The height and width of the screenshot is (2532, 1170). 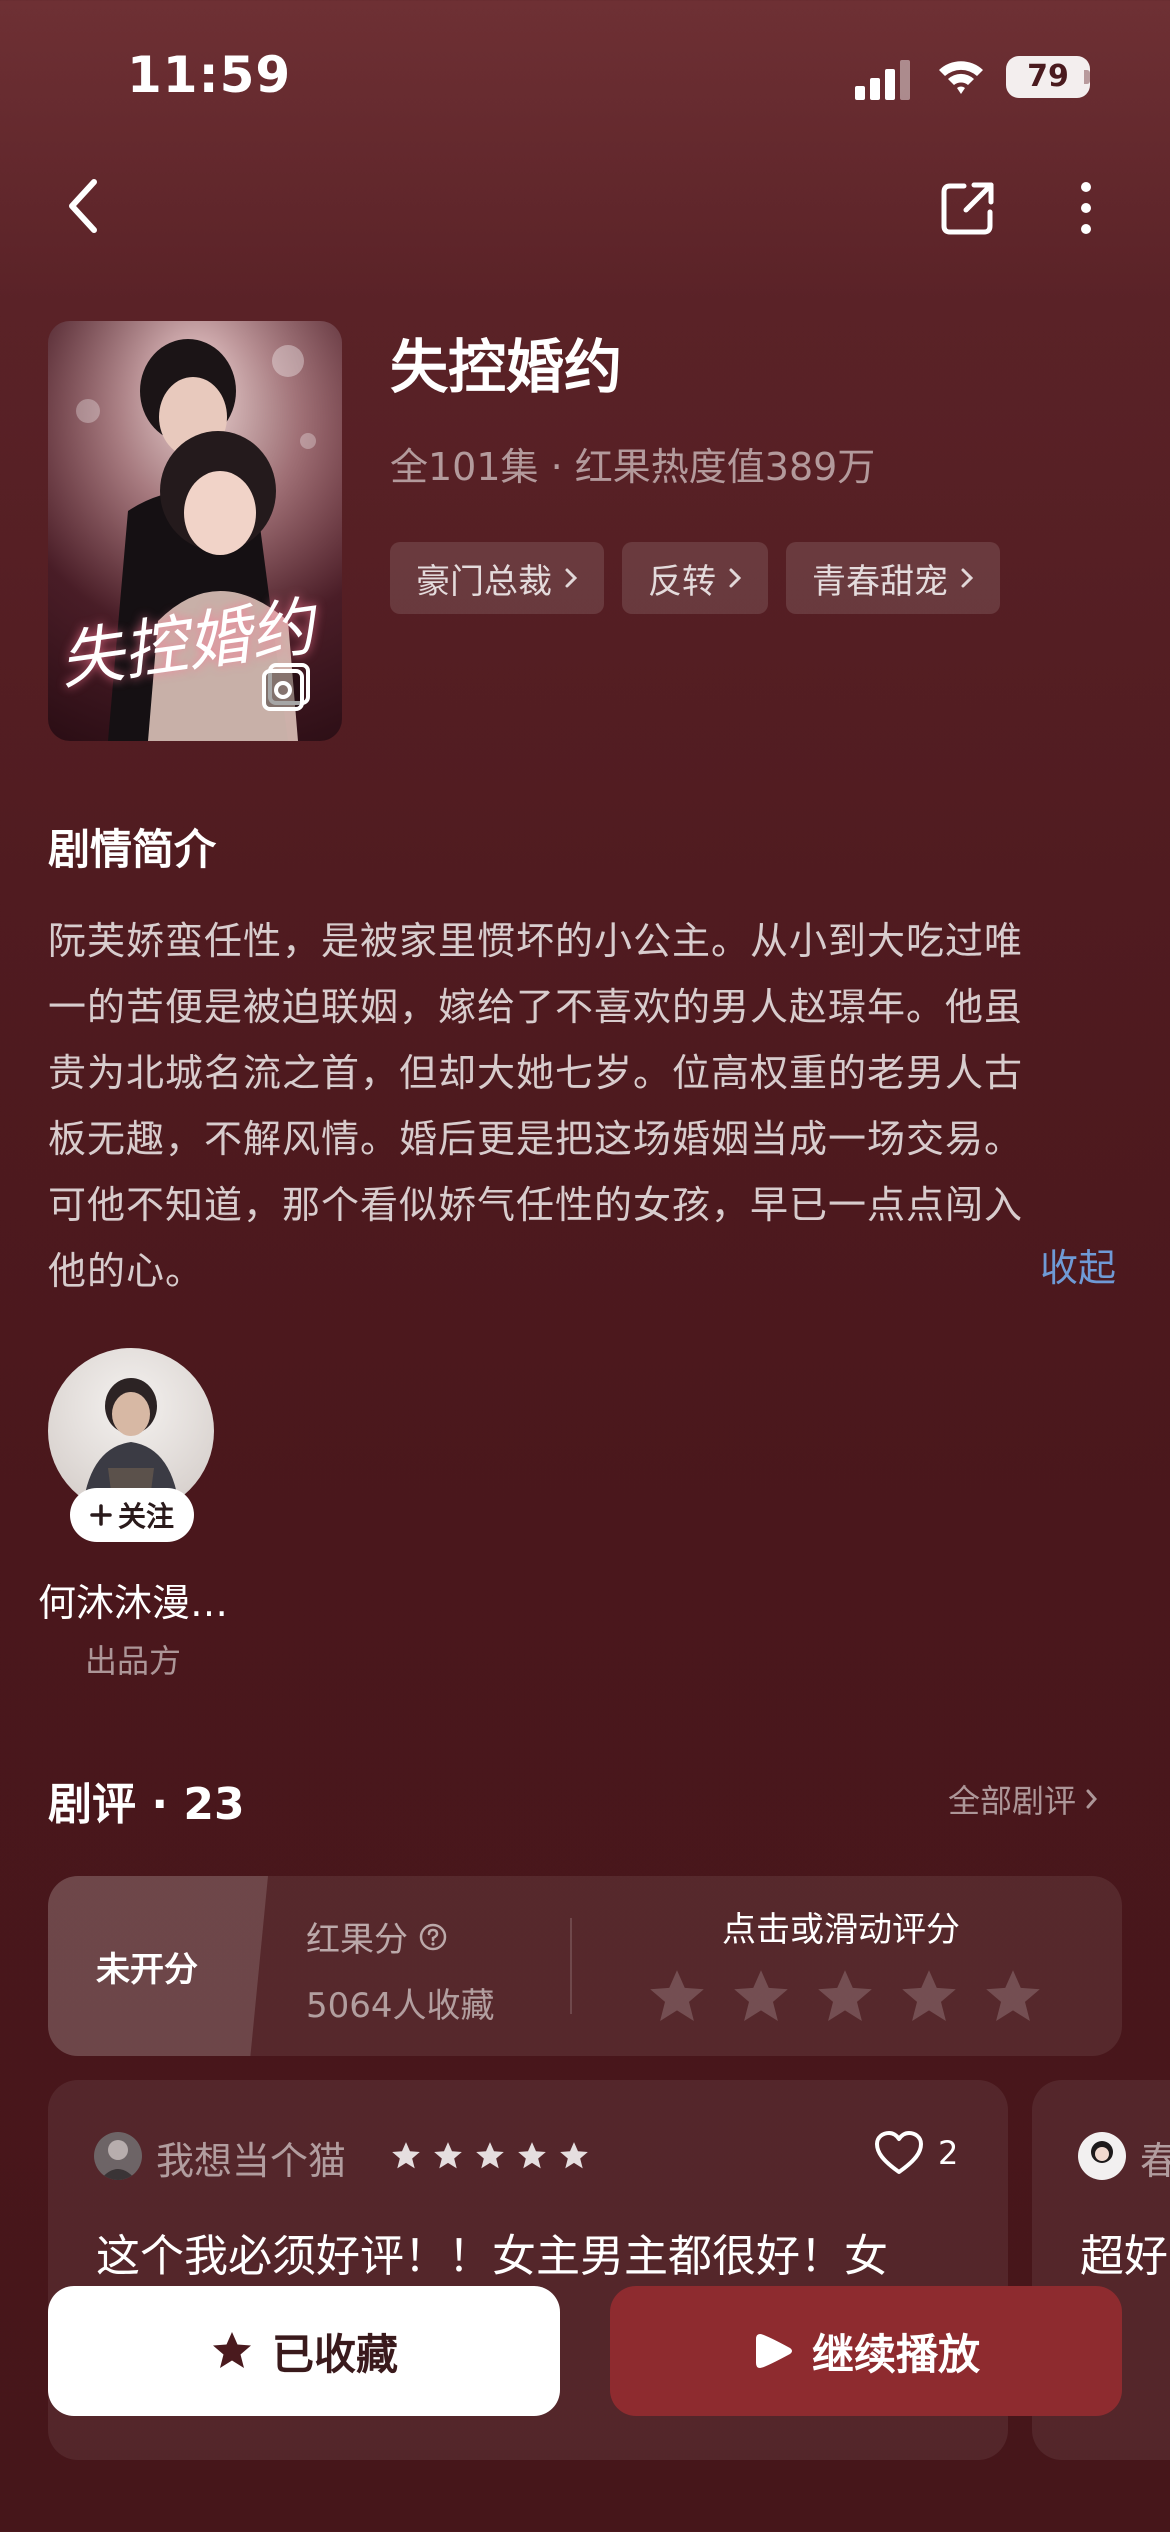 What do you see at coordinates (158, 1966) in the screenshot?
I see `unrated-badge: 未开分` at bounding box center [158, 1966].